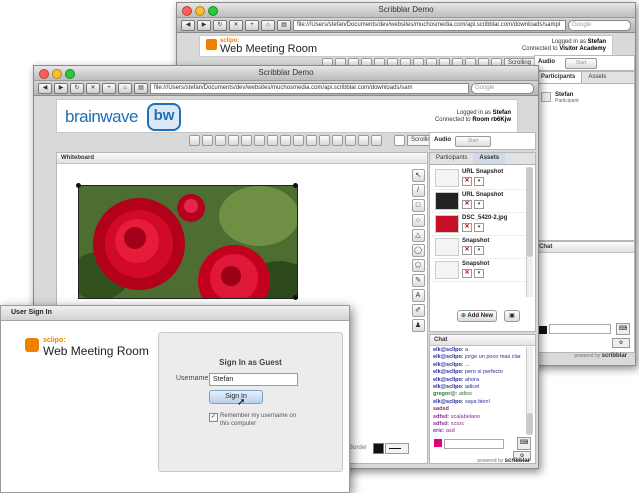  I want to click on border-color-swatch, so click(378, 448).